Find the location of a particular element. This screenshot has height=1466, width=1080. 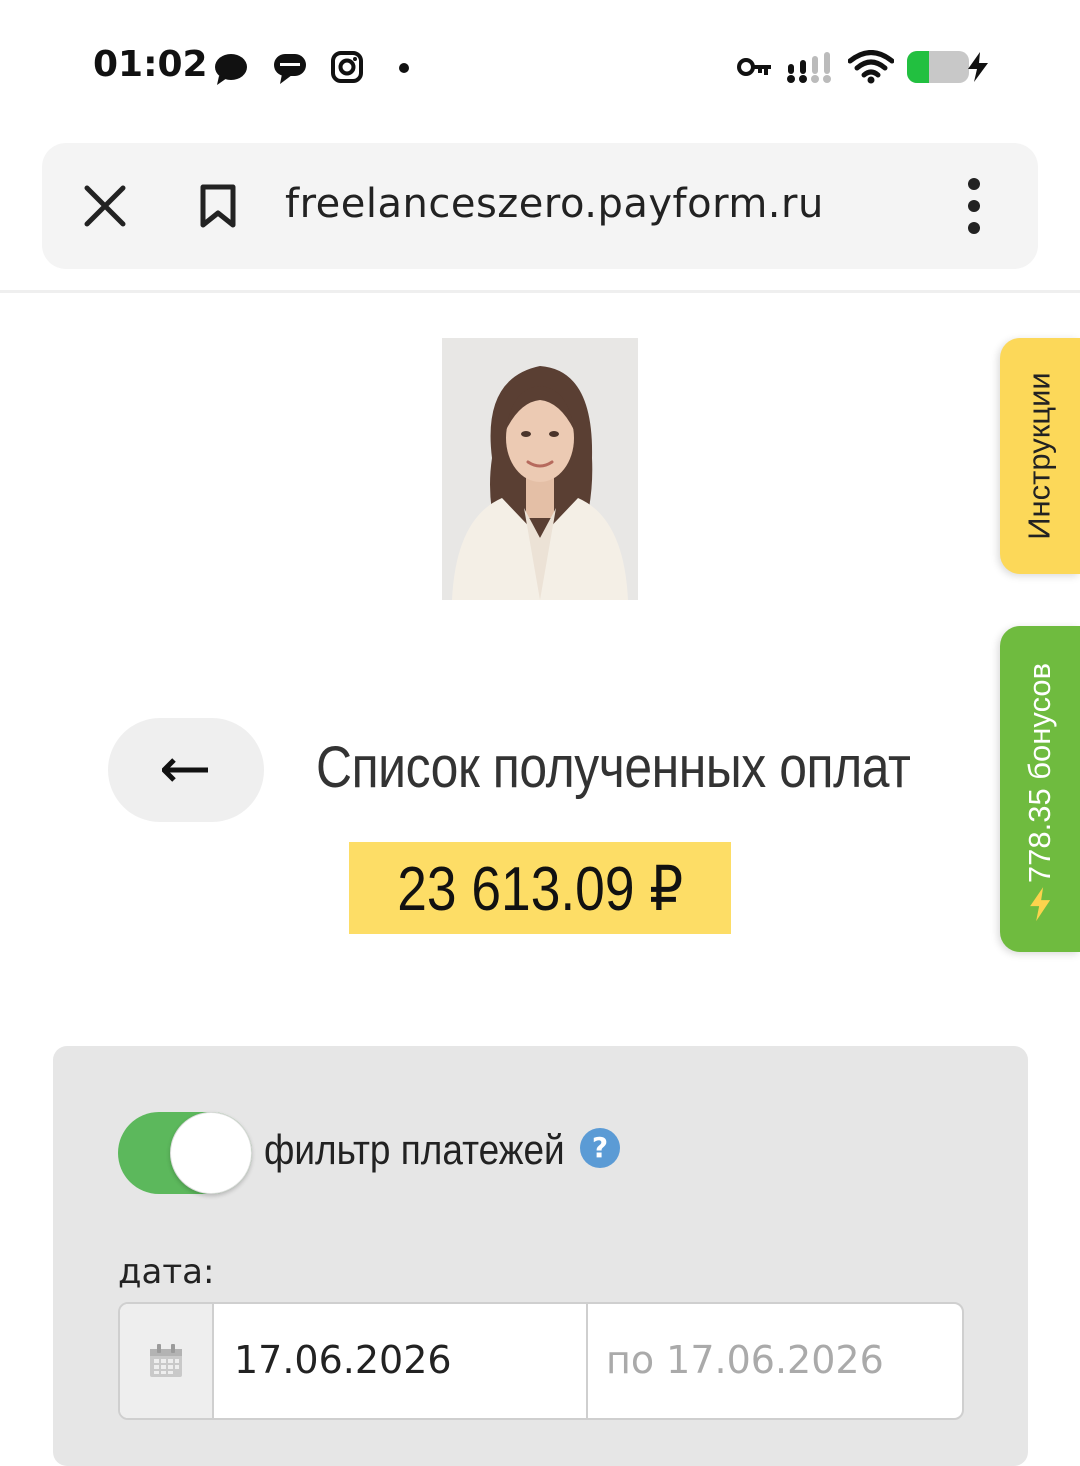

instructions-tab: Инструкции is located at coordinates (1040, 456).